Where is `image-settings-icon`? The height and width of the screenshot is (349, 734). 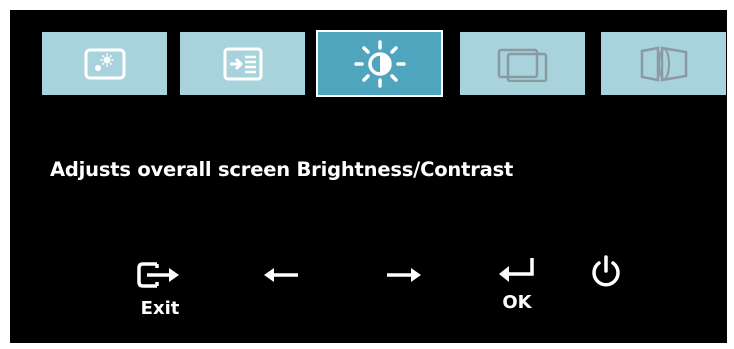 image-settings-icon is located at coordinates (105, 64).